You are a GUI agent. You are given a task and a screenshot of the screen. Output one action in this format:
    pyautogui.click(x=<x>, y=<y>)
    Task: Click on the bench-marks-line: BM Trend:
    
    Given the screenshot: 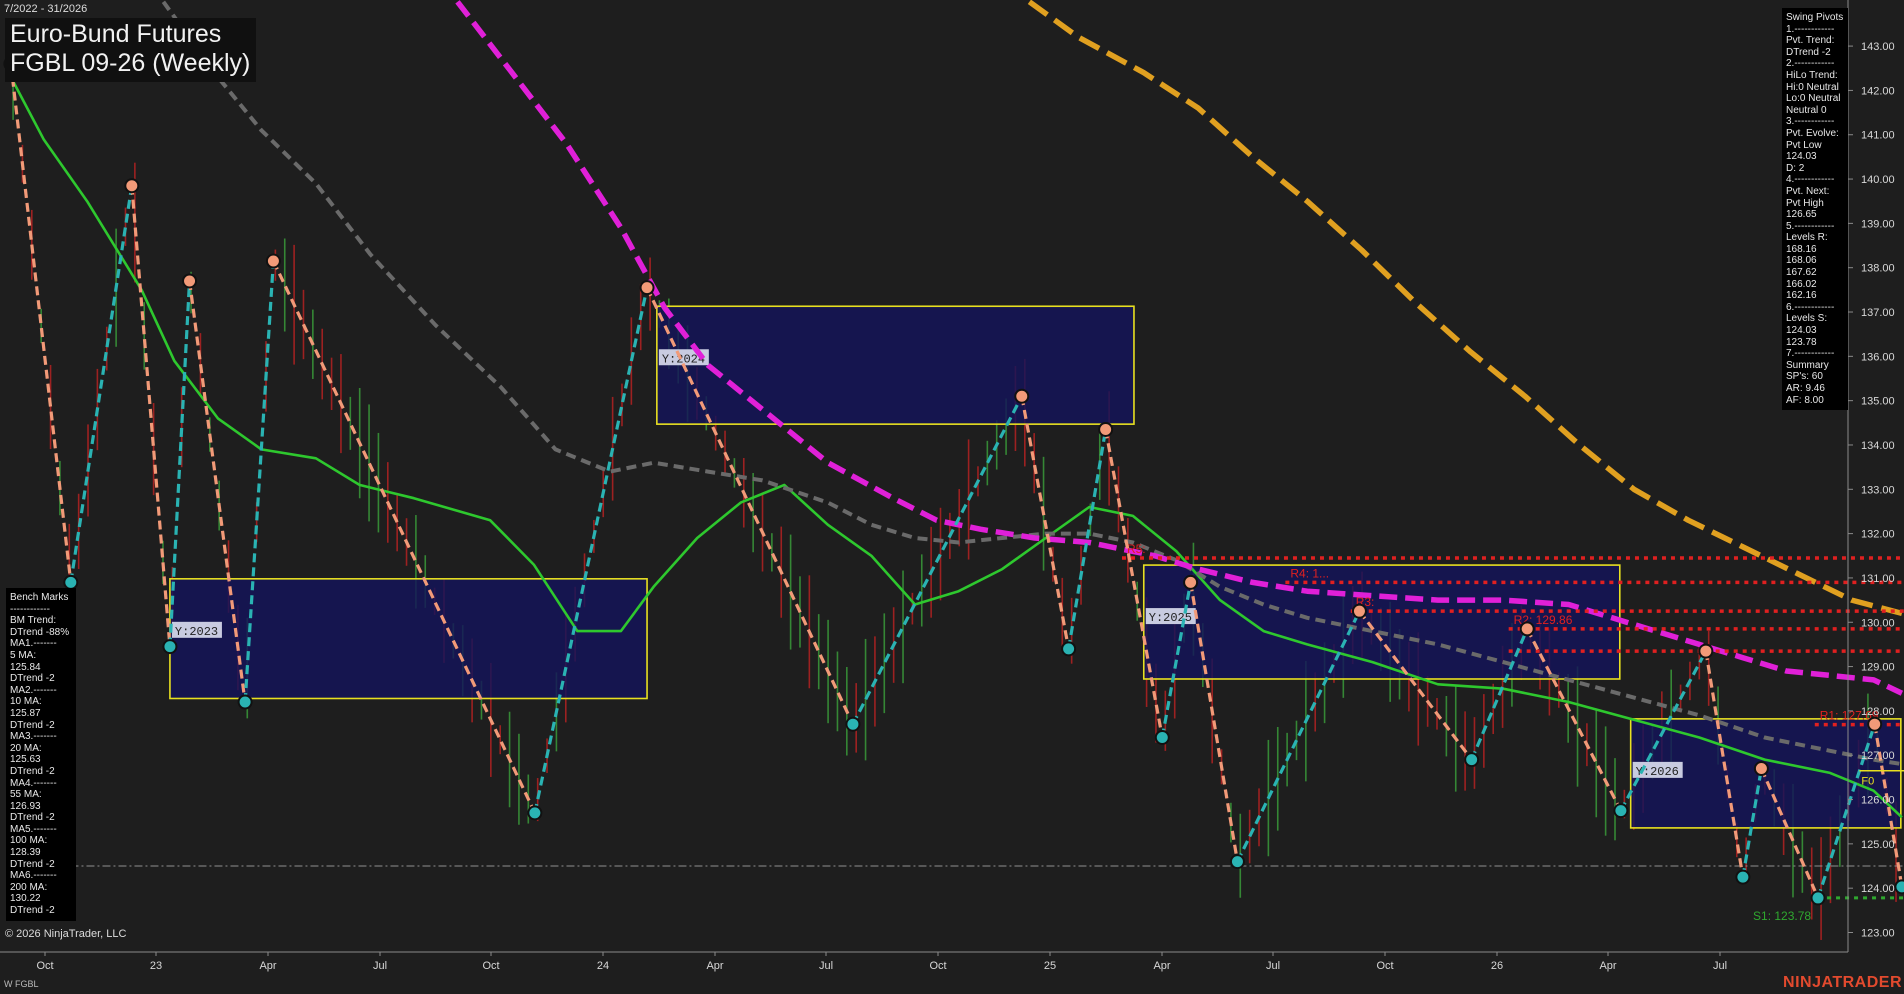 What is the action you would take?
    pyautogui.click(x=33, y=621)
    